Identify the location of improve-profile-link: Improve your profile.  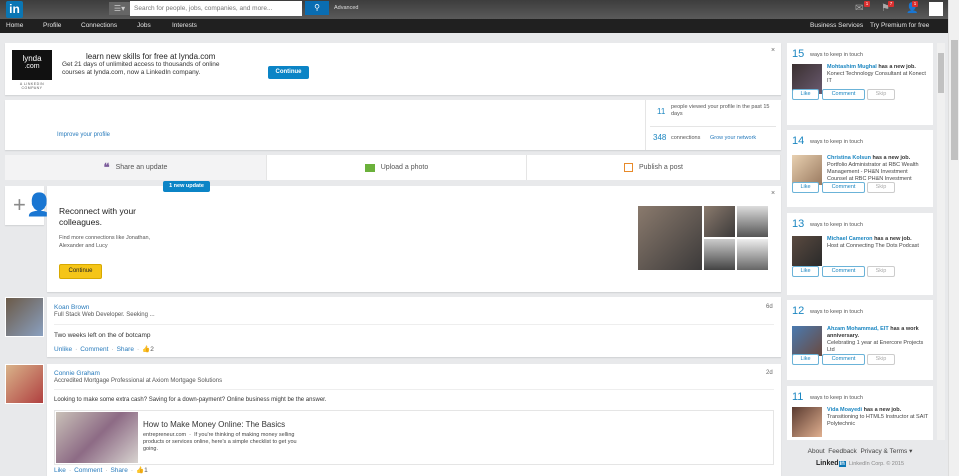
(83, 135).